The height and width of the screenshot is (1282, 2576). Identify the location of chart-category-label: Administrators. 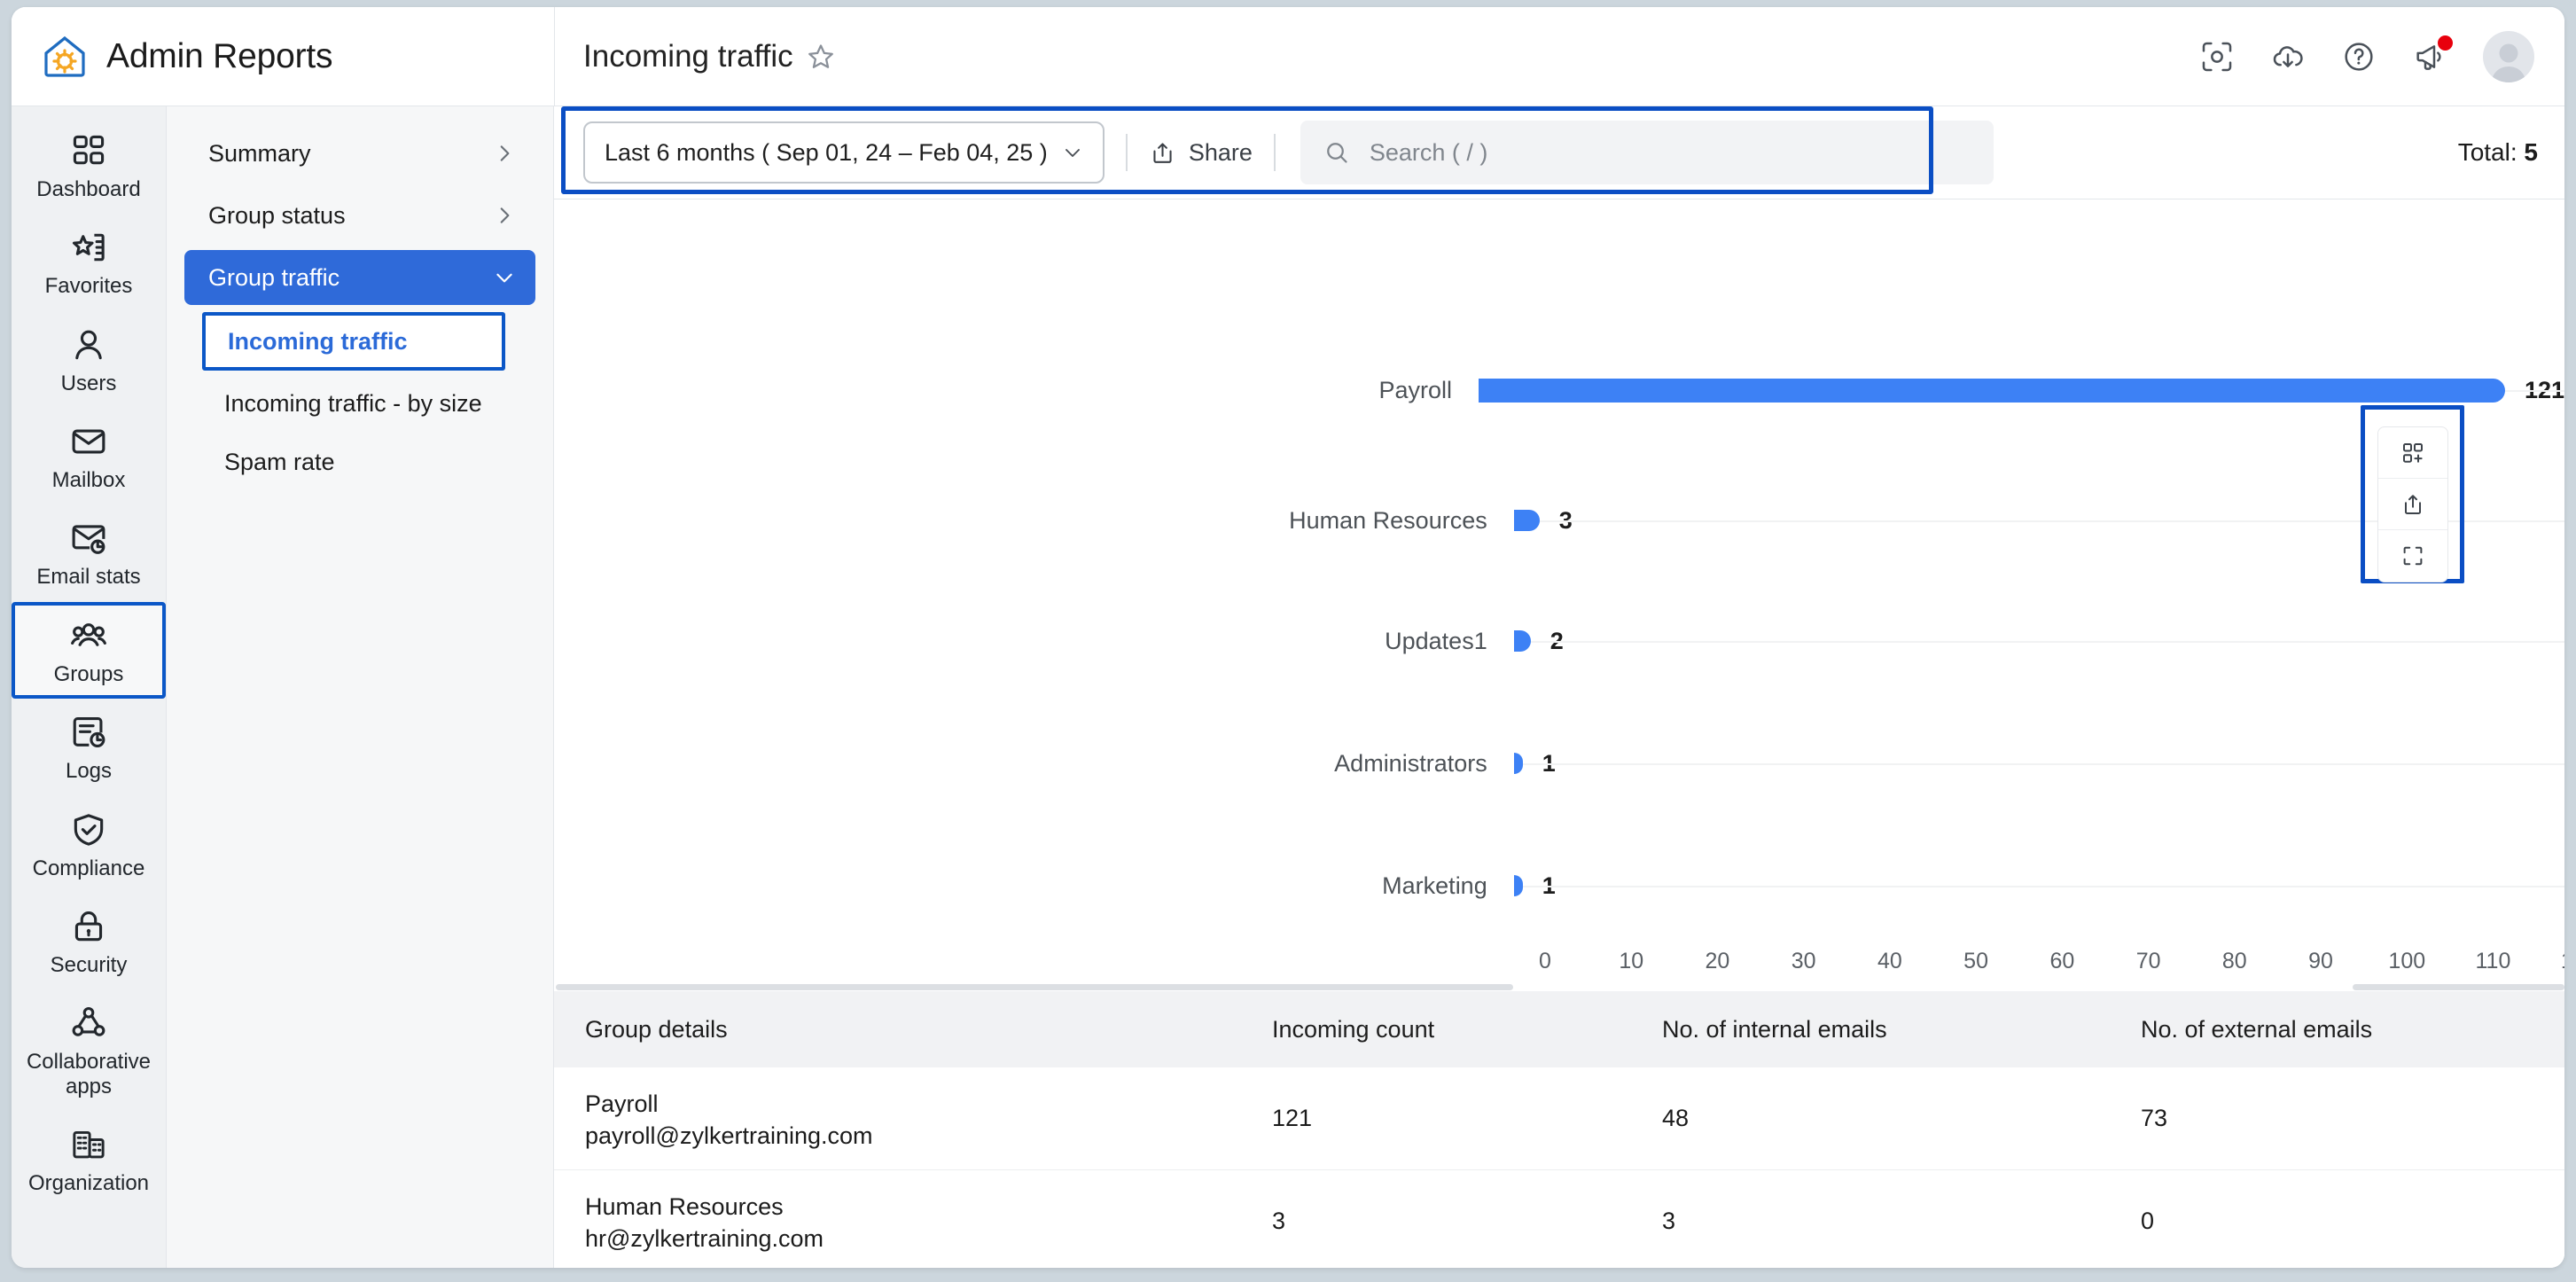
(1410, 763).